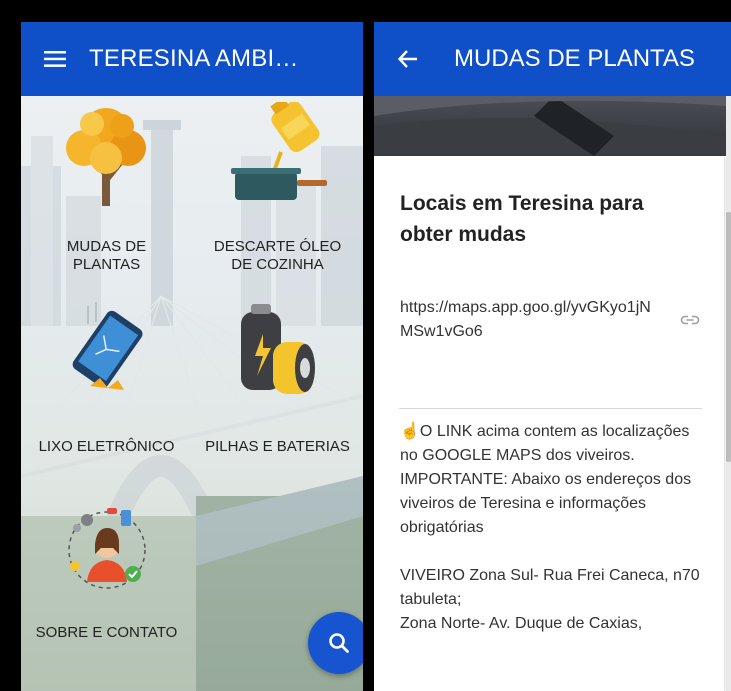 Image resolution: width=731 pixels, height=691 pixels. What do you see at coordinates (277, 255) in the screenshot?
I see `tile-label: DESCARTE ÓLEO DE COZINHA` at bounding box center [277, 255].